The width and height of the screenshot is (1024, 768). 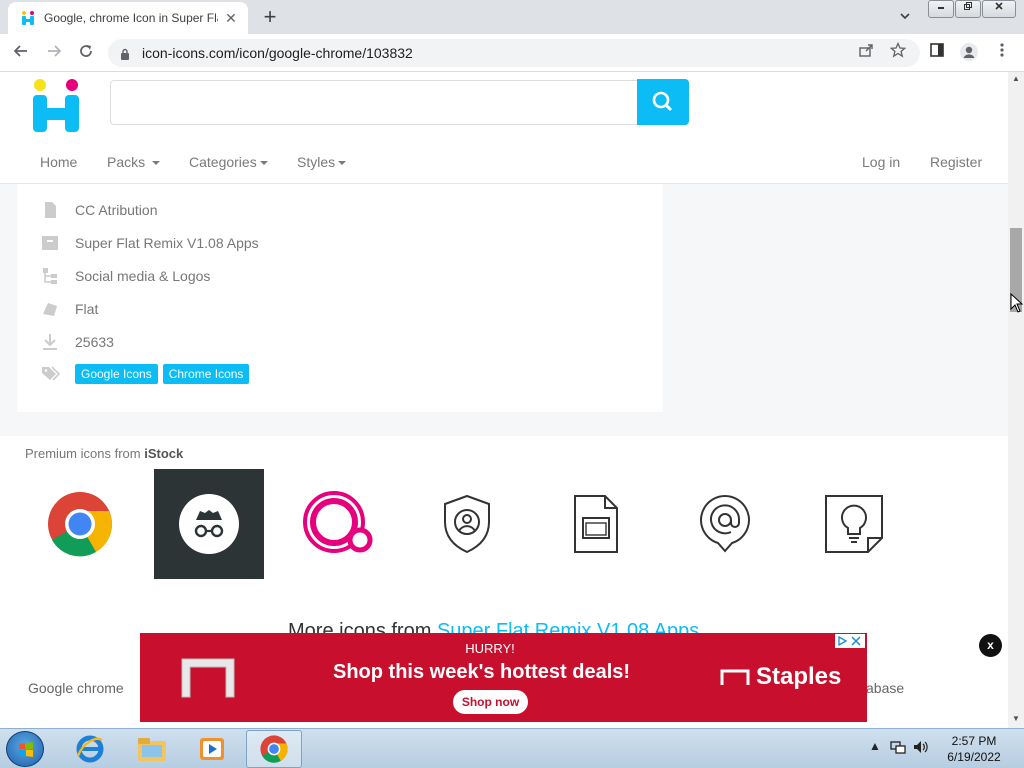 I want to click on tray-expand-icon: ▲, so click(x=875, y=746).